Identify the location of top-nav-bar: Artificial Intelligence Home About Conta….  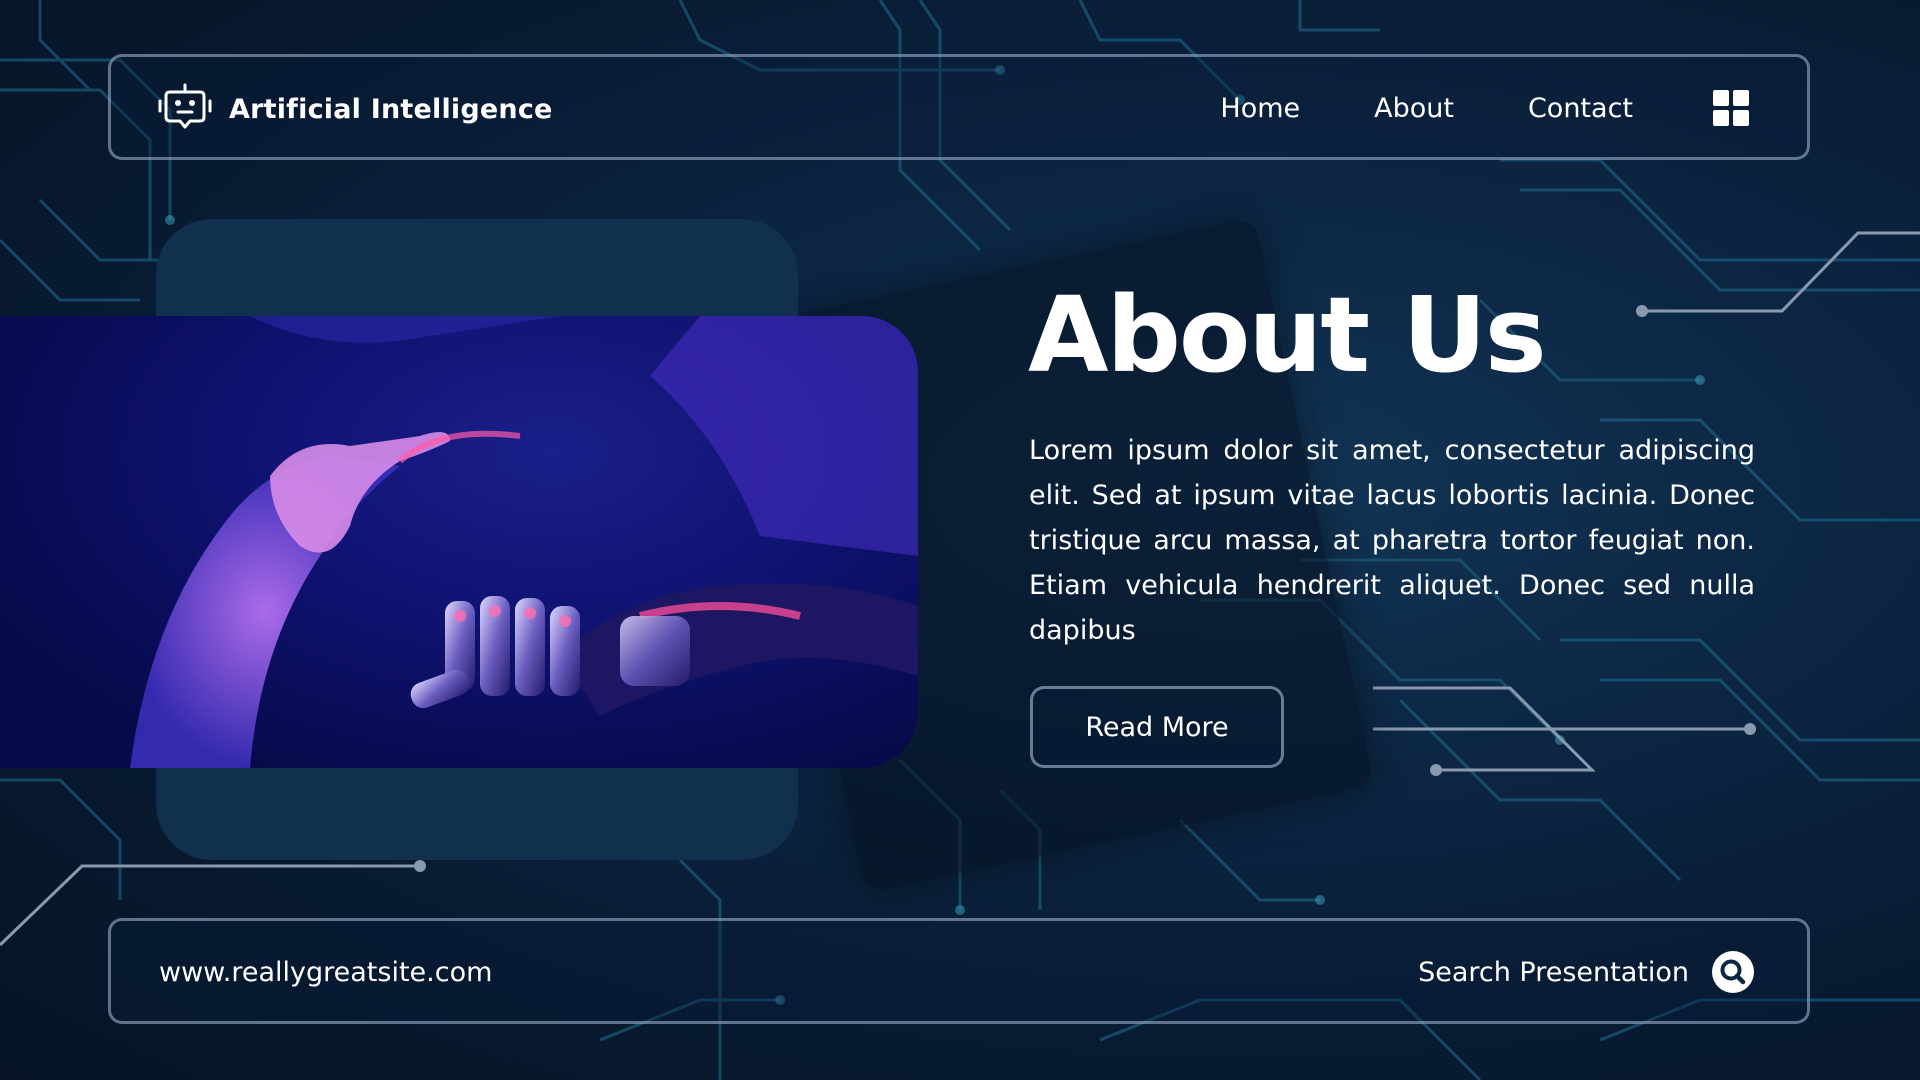
(959, 107).